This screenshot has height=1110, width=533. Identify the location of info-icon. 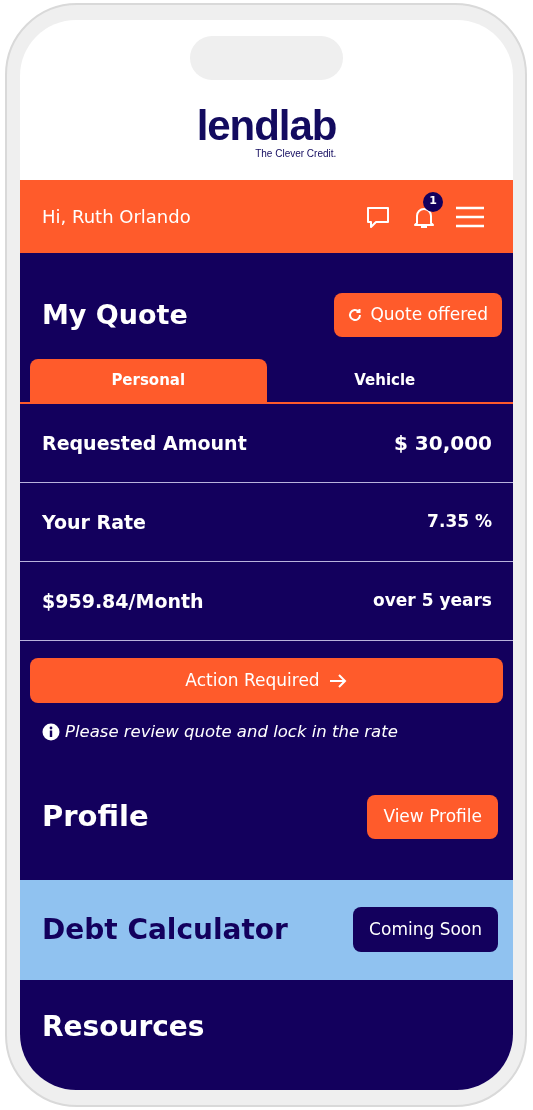
(51, 732).